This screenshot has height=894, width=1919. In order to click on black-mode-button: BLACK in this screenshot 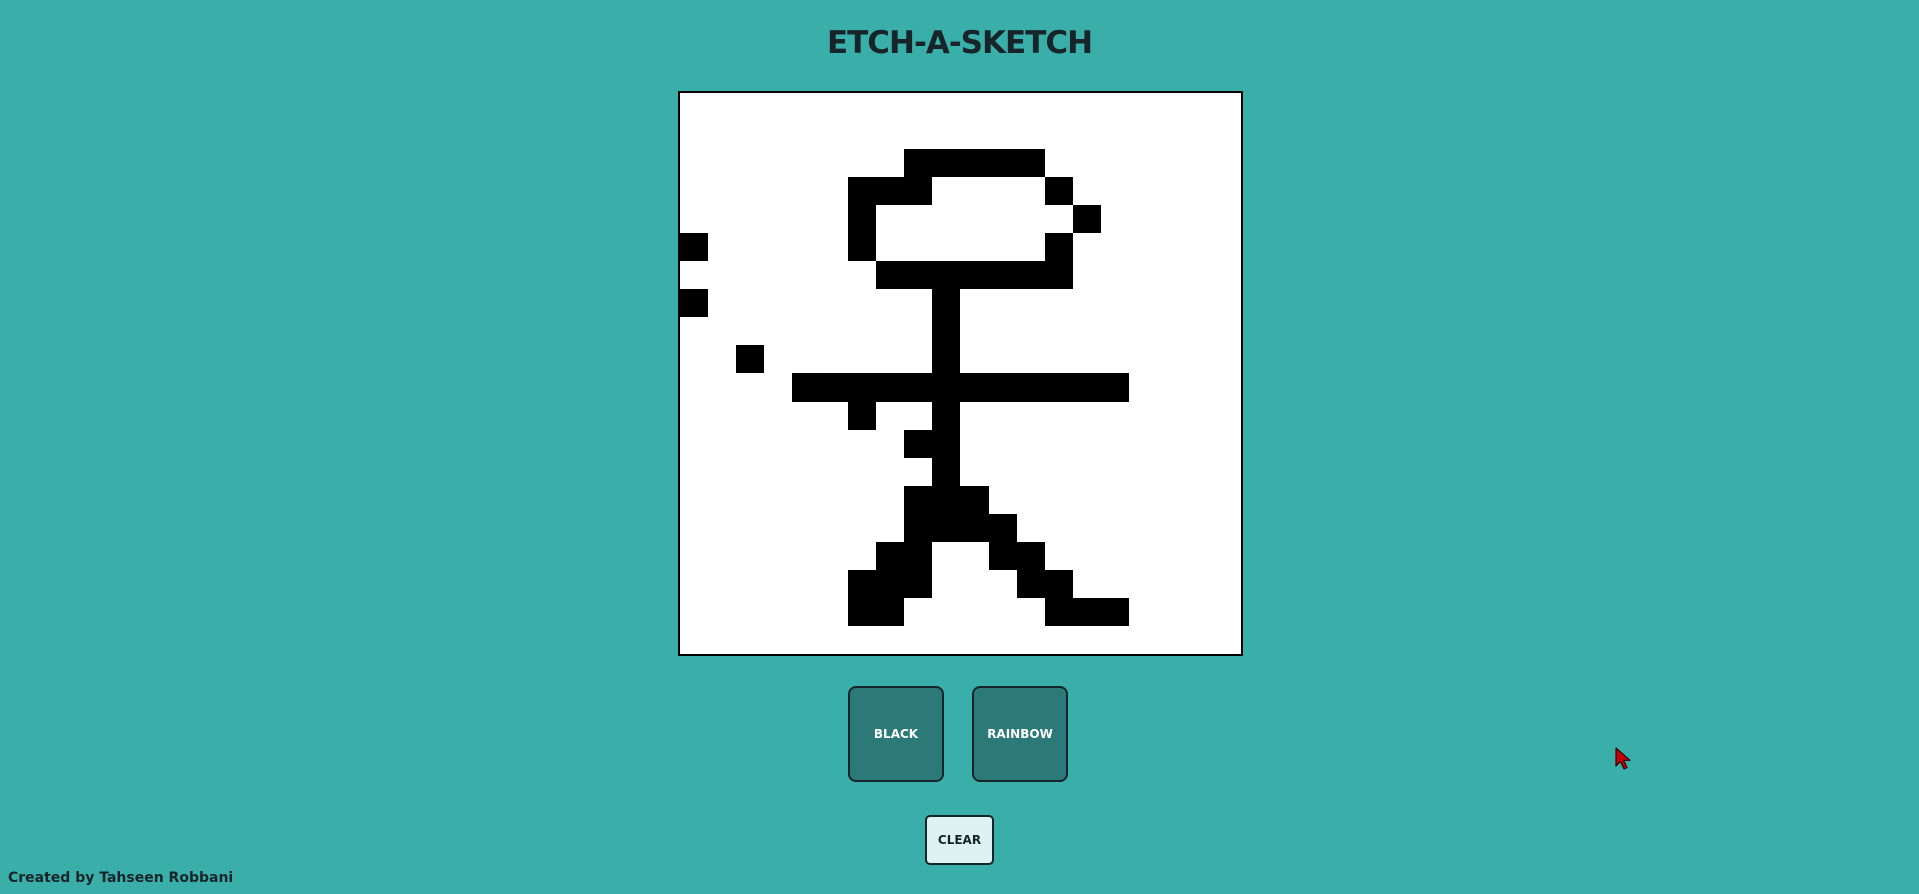, I will do `click(896, 734)`.